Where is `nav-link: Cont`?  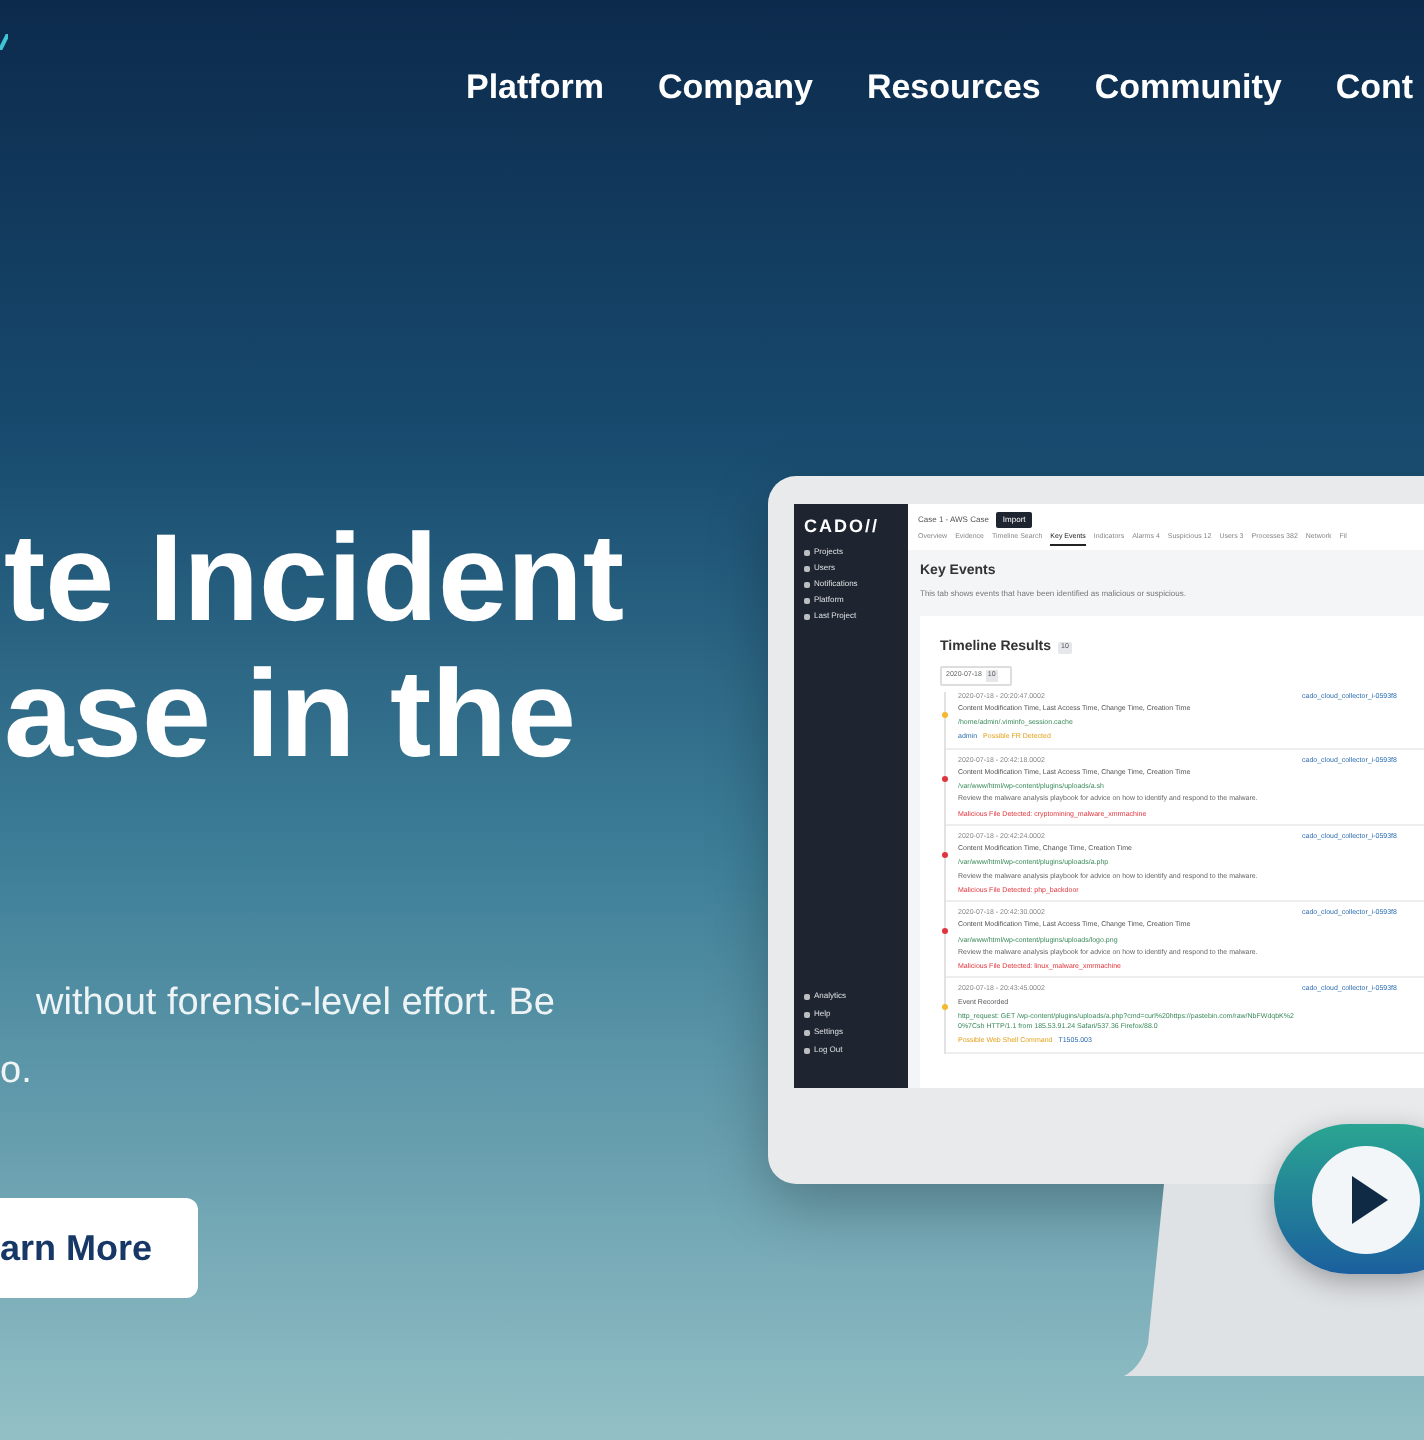
nav-link: Cont is located at coordinates (1374, 91).